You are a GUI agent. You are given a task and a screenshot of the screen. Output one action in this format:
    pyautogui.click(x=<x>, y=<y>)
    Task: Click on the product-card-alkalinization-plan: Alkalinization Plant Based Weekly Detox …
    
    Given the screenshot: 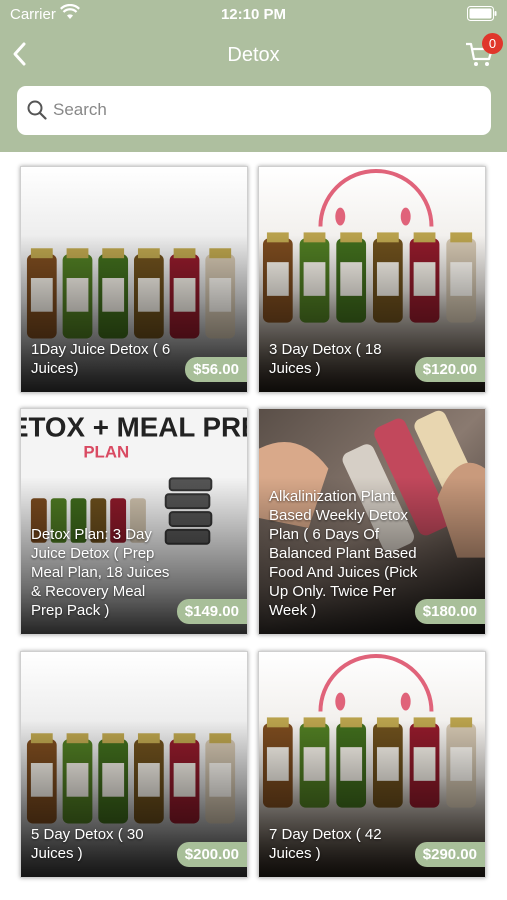 What is the action you would take?
    pyautogui.click(x=372, y=521)
    